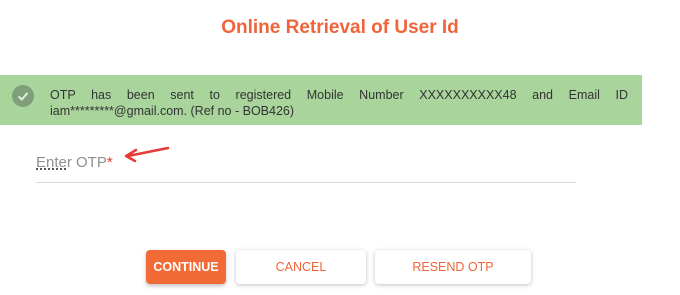 The width and height of the screenshot is (680, 295). What do you see at coordinates (147, 154) in the screenshot?
I see `red-arrow-icon` at bounding box center [147, 154].